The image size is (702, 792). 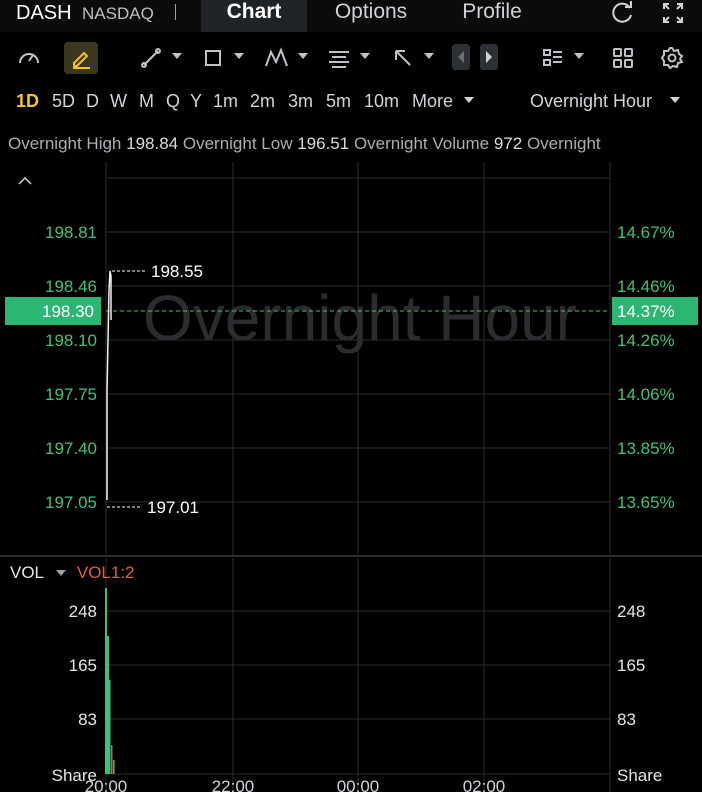 What do you see at coordinates (323, 143) in the screenshot?
I see `low-value: 196.51` at bounding box center [323, 143].